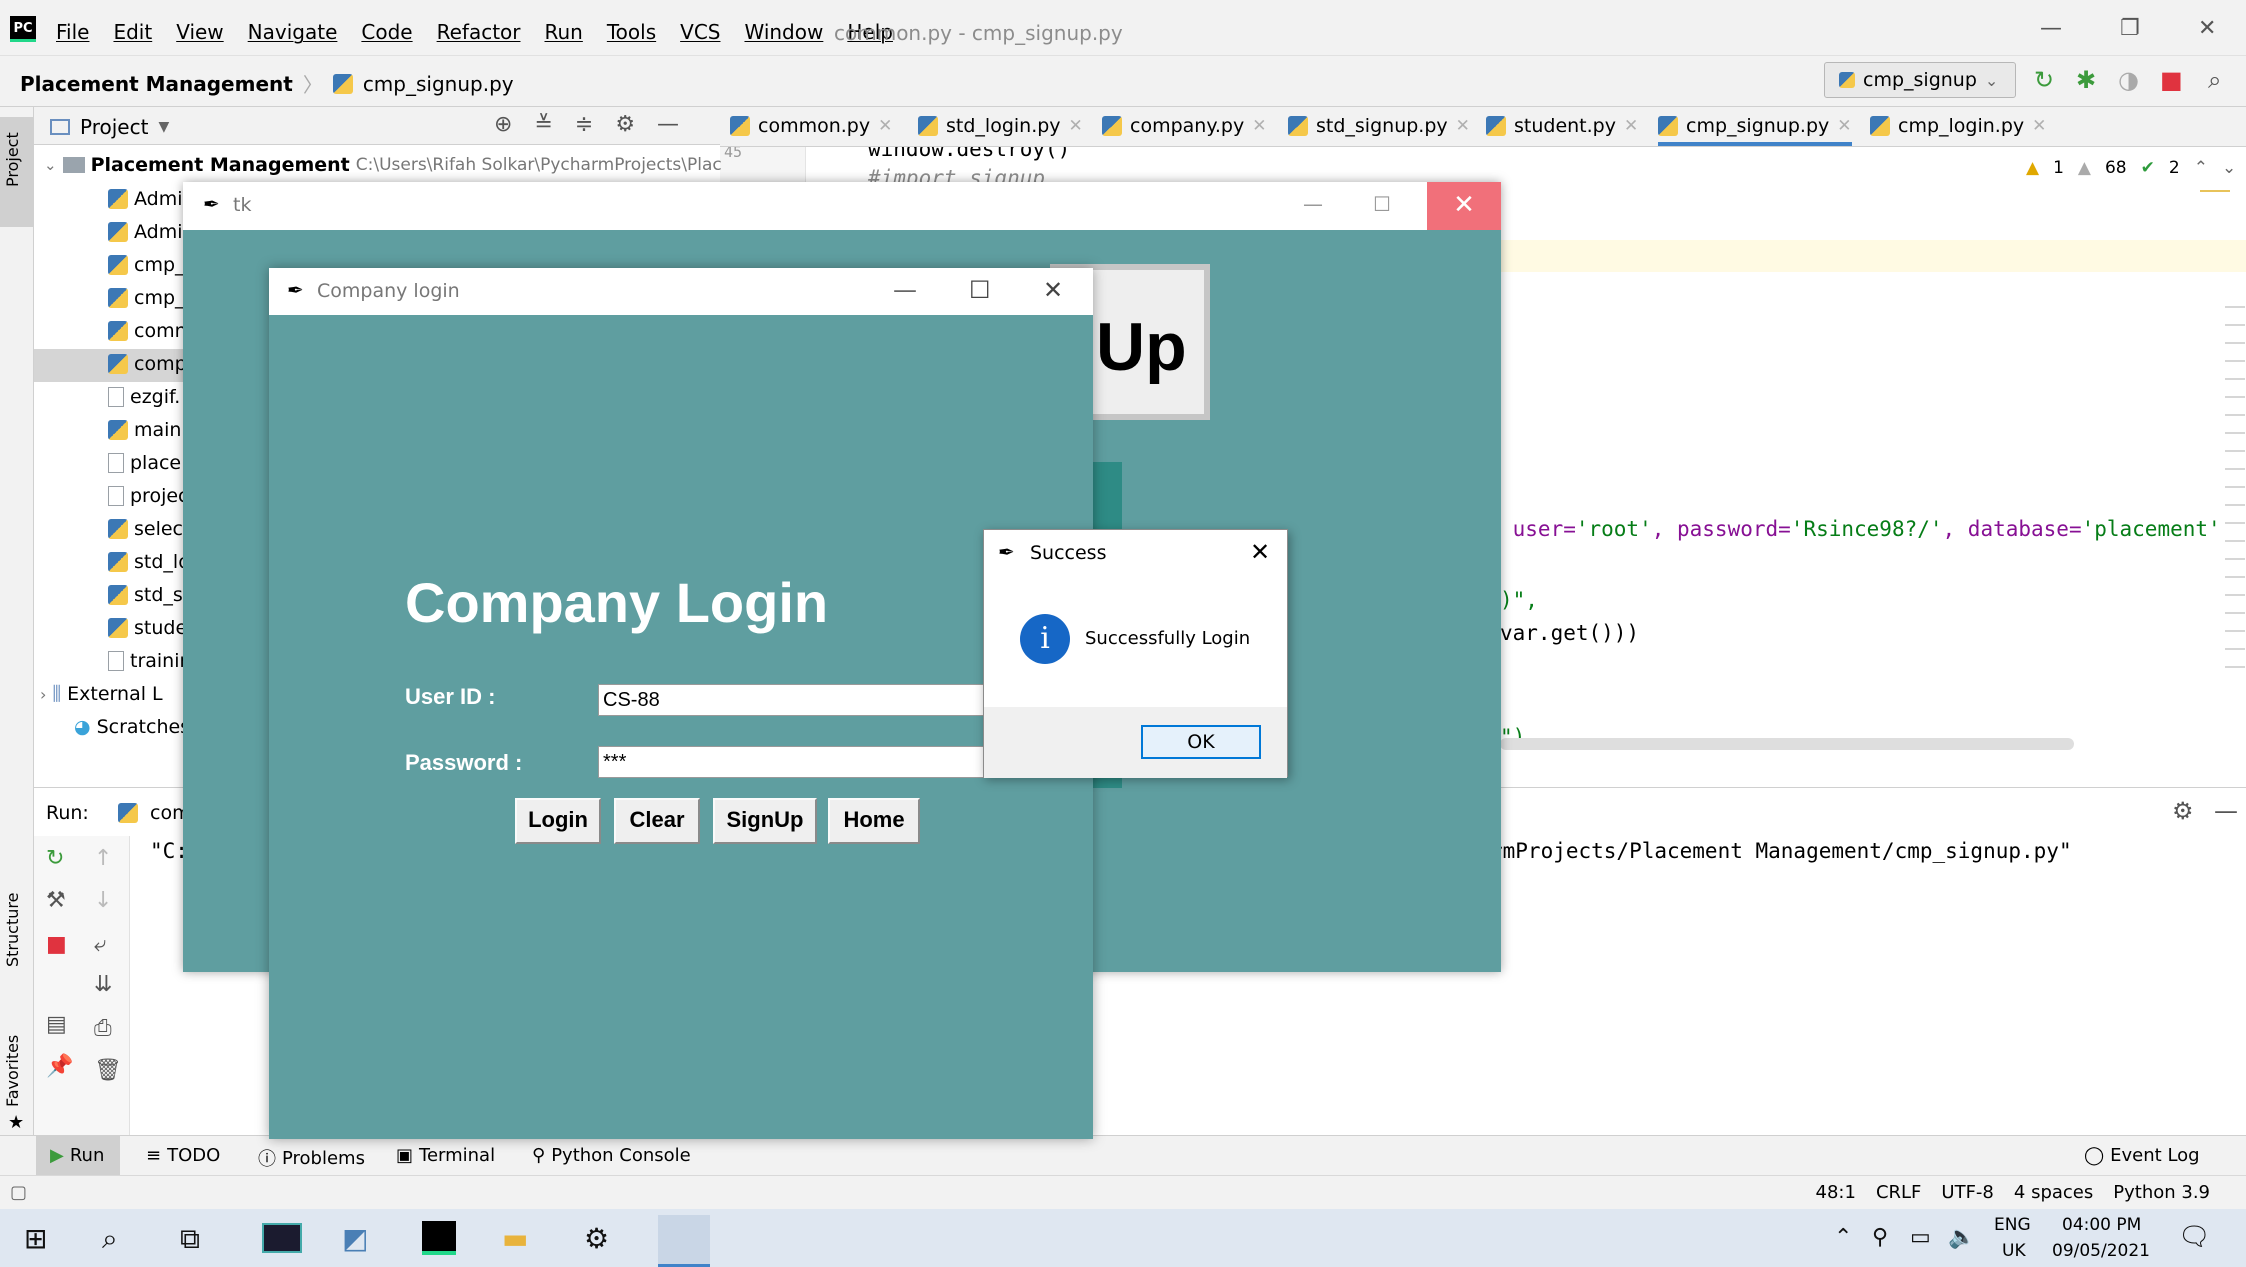  What do you see at coordinates (55, 858) in the screenshot?
I see `rerun-icon: ↻` at bounding box center [55, 858].